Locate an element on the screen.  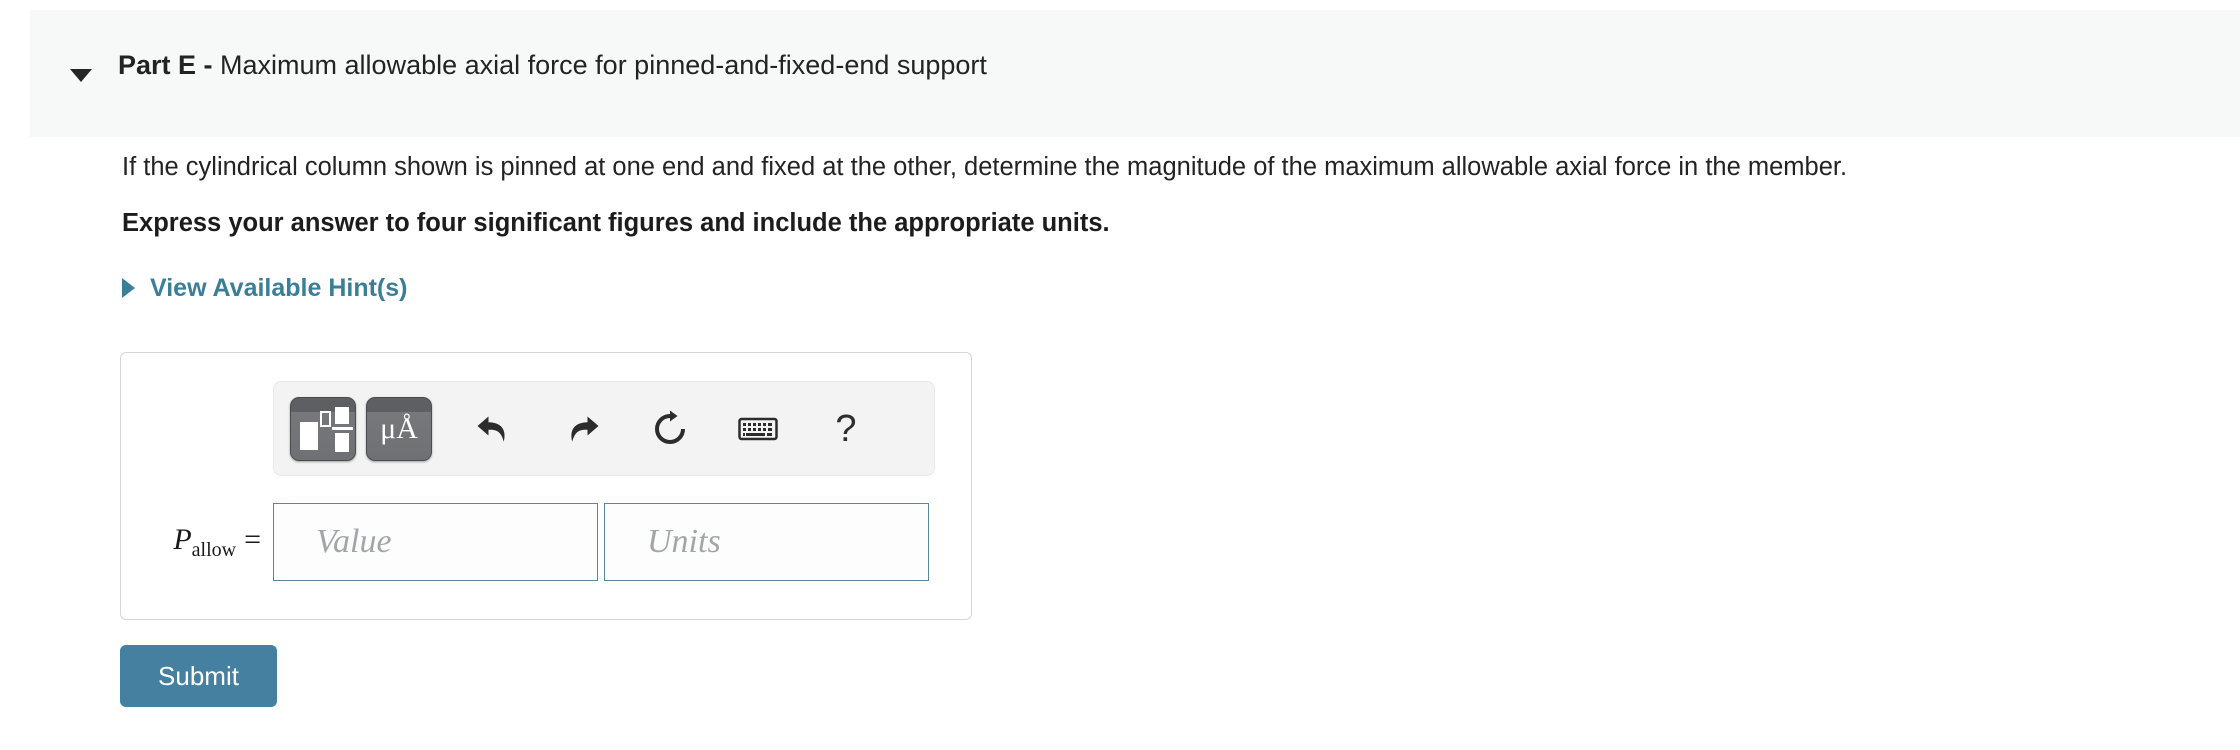
math-template-icon is located at coordinates (309, 435).